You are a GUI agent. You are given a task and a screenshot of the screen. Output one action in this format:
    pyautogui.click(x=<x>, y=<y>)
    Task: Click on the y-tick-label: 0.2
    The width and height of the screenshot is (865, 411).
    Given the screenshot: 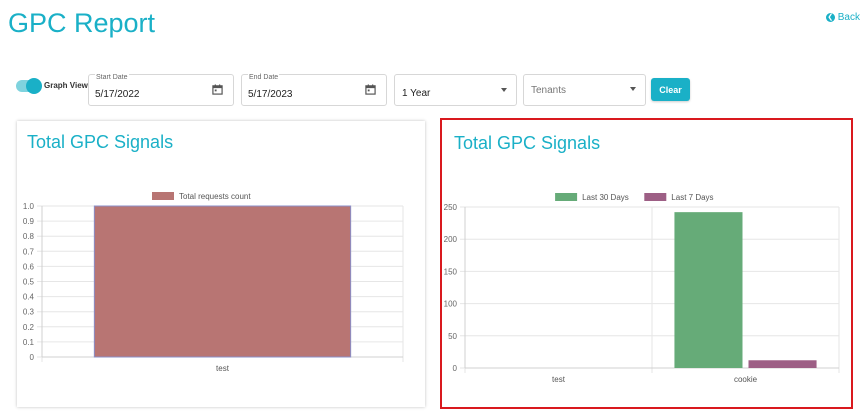 What is the action you would take?
    pyautogui.click(x=29, y=327)
    